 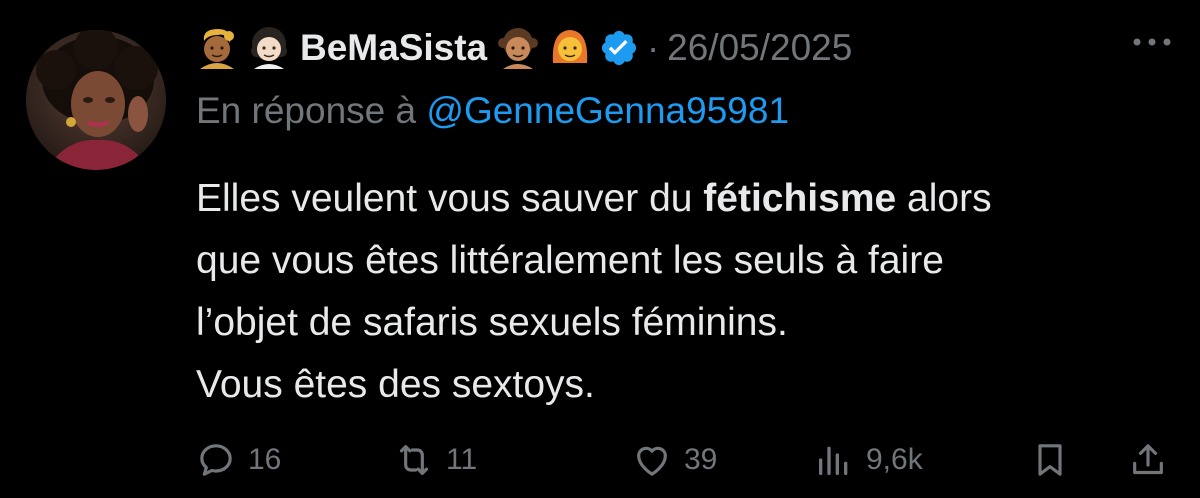 I want to click on retweet-count: 11, so click(x=462, y=459).